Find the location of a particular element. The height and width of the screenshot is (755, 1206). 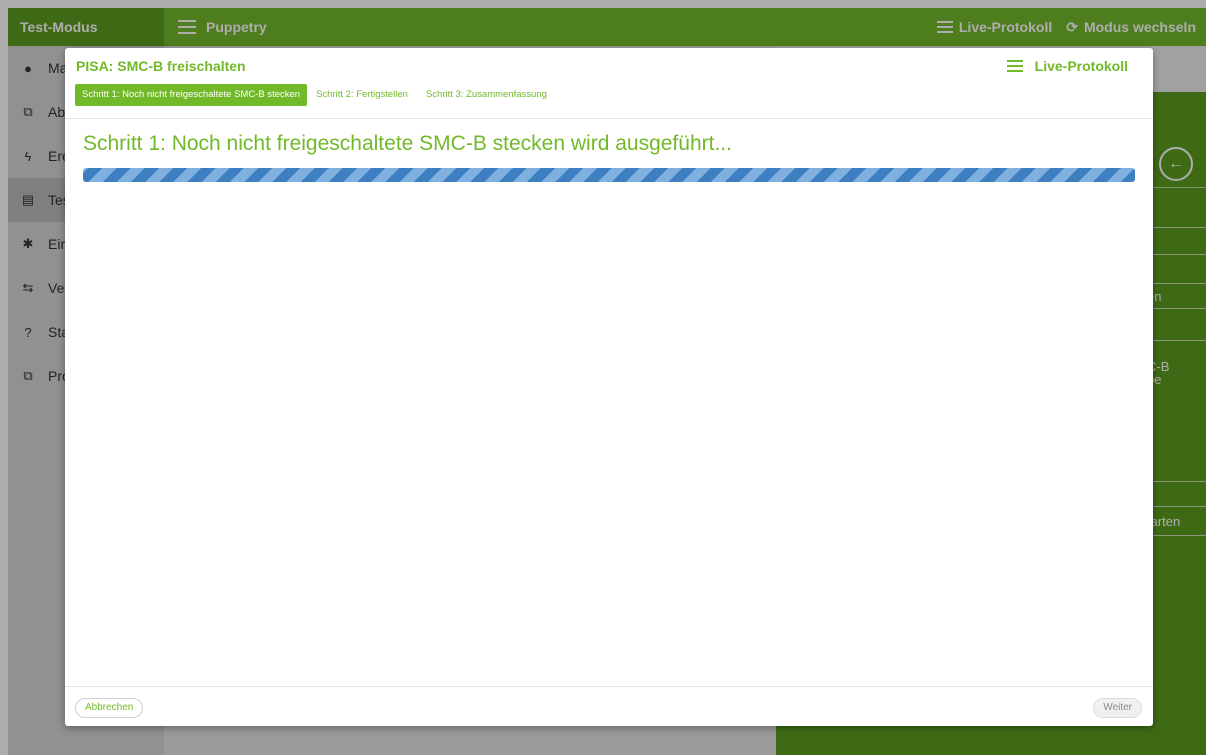

list-icon is located at coordinates (1014, 66).